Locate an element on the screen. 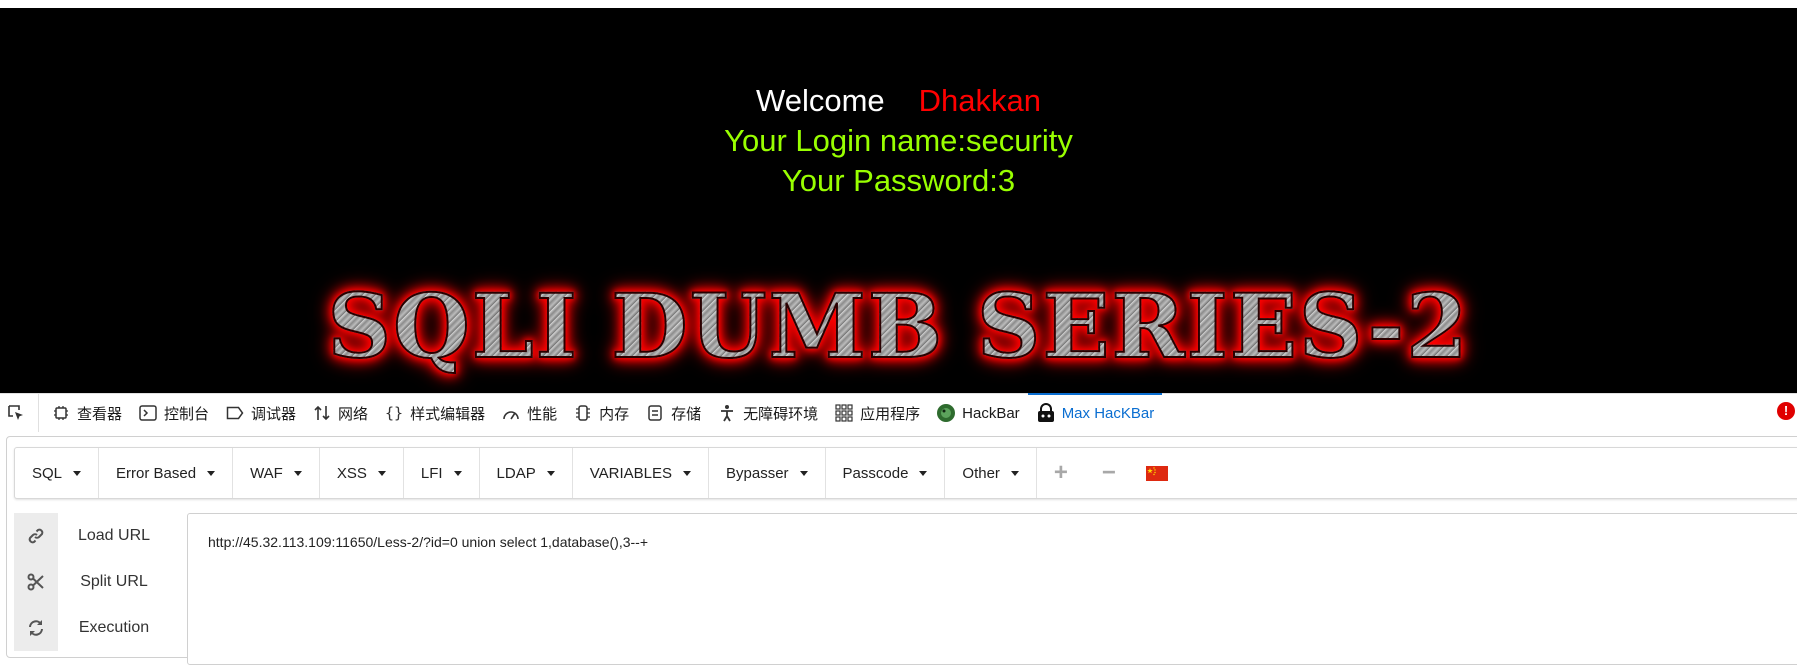 The width and height of the screenshot is (1797, 665). performance-icon is located at coordinates (511, 413).